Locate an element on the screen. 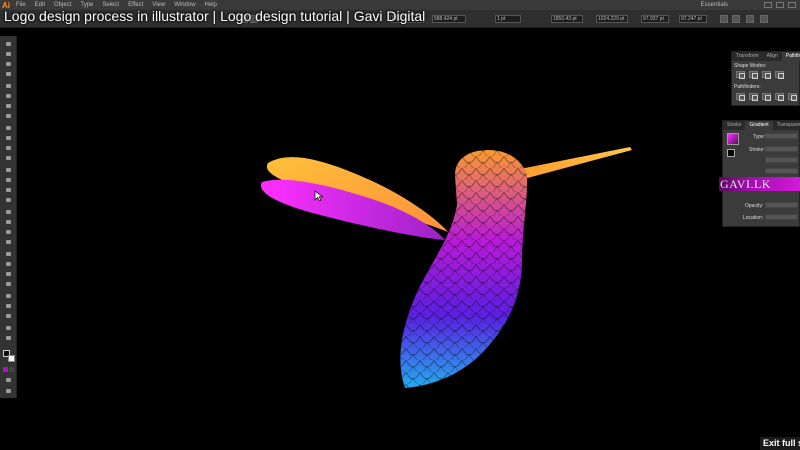 The image size is (800, 450). pencil-tool-icon is located at coordinates (8, 148).